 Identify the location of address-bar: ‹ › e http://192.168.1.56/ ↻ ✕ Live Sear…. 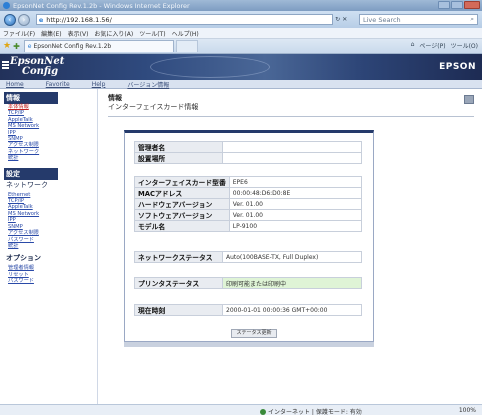
(241, 19).